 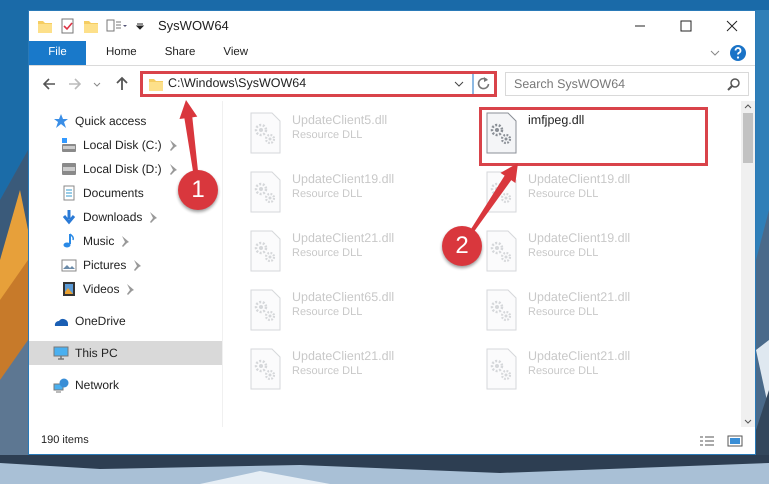 I want to click on nav-item: Local Disk (D:), so click(x=122, y=169).